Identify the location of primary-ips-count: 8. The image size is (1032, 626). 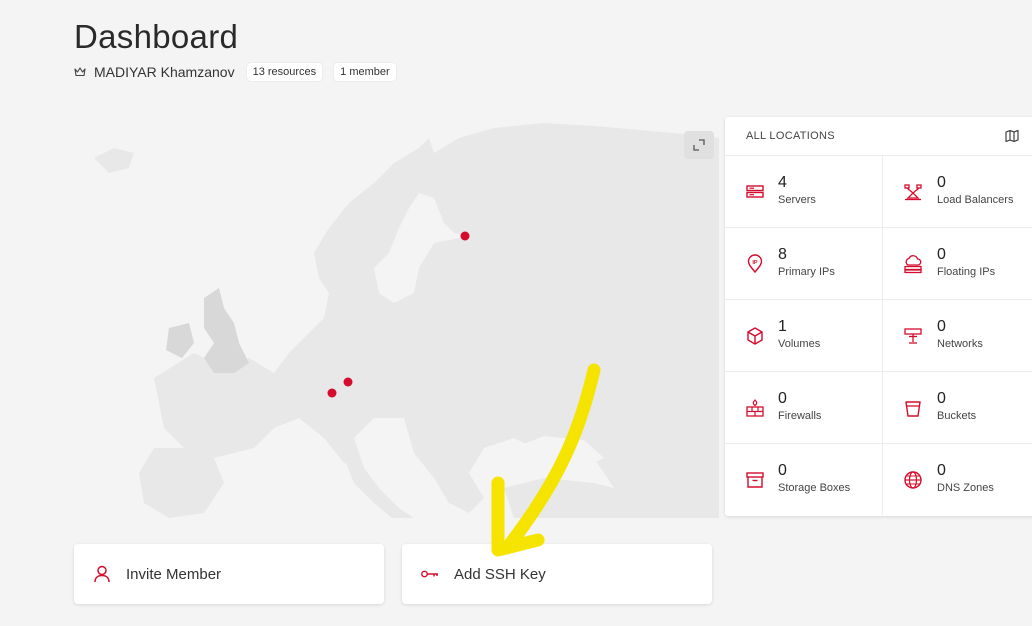
(782, 254).